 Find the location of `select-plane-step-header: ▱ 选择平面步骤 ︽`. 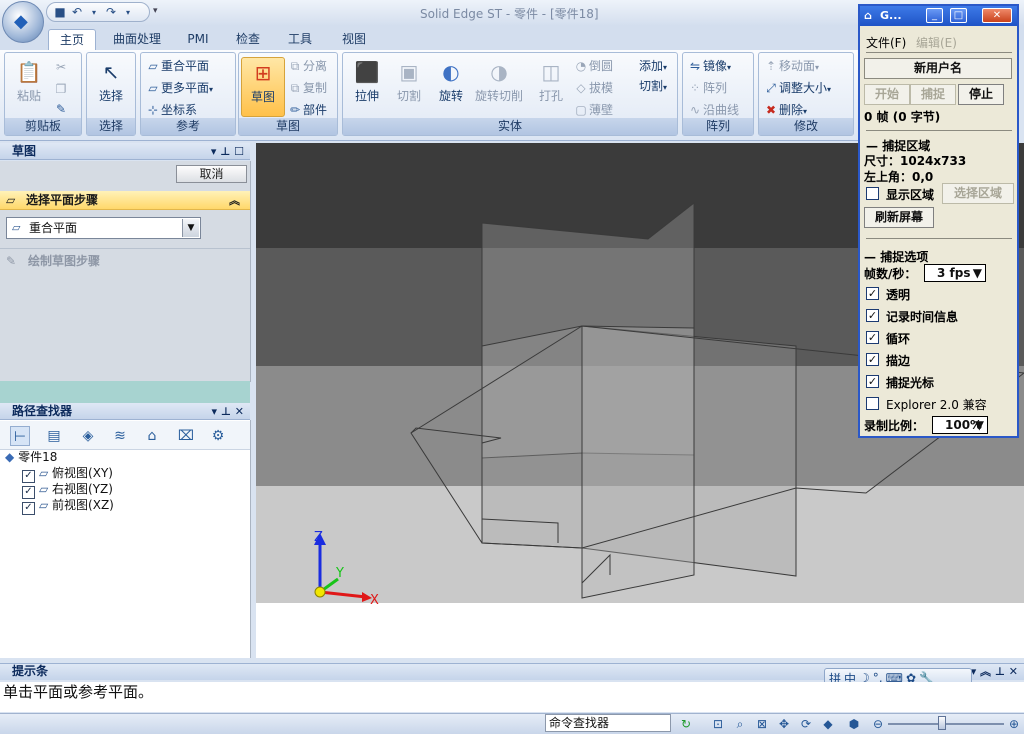

select-plane-step-header: ▱ 选择平面步骤 ︽ is located at coordinates (125, 200).